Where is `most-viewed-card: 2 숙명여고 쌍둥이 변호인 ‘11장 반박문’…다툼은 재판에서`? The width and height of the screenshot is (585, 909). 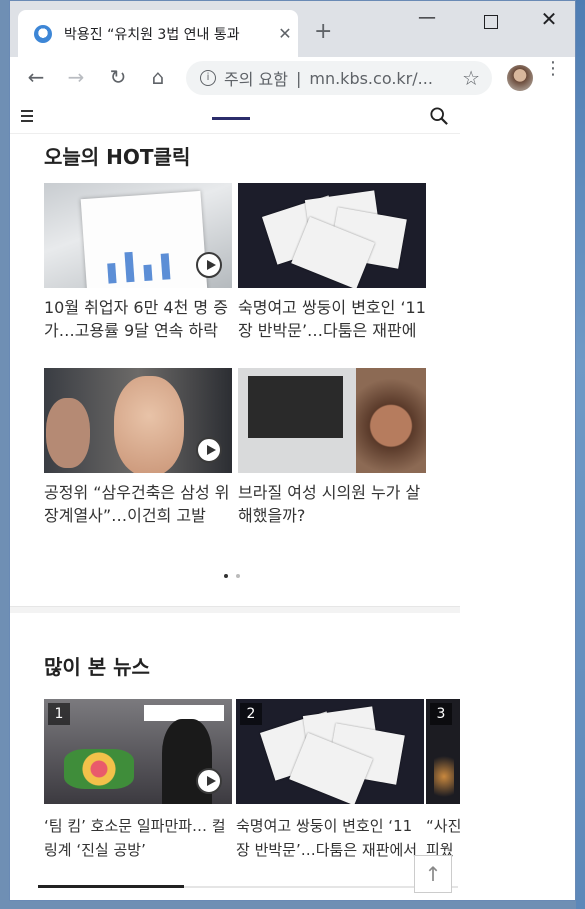 most-viewed-card: 2 숙명여고 쌍둥이 변호인 ‘11장 반박문’…다툼은 재판에서 is located at coordinates (330, 780).